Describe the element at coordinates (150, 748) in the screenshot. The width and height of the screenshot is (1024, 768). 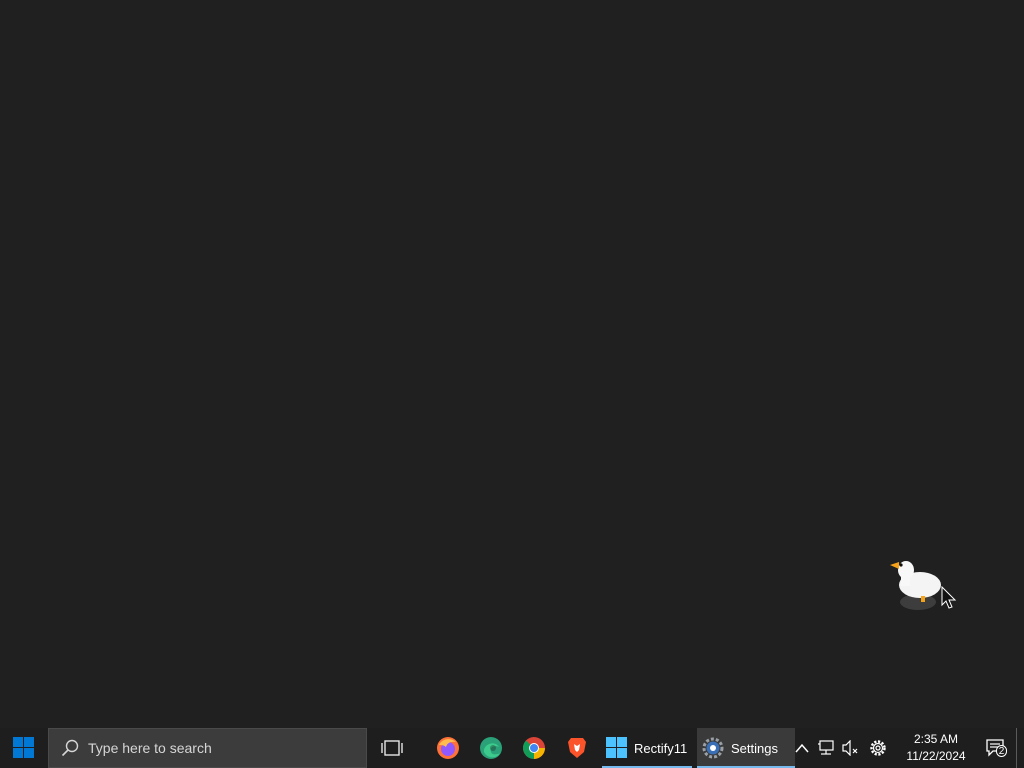
I see `search-placeholder: Type here to search` at that location.